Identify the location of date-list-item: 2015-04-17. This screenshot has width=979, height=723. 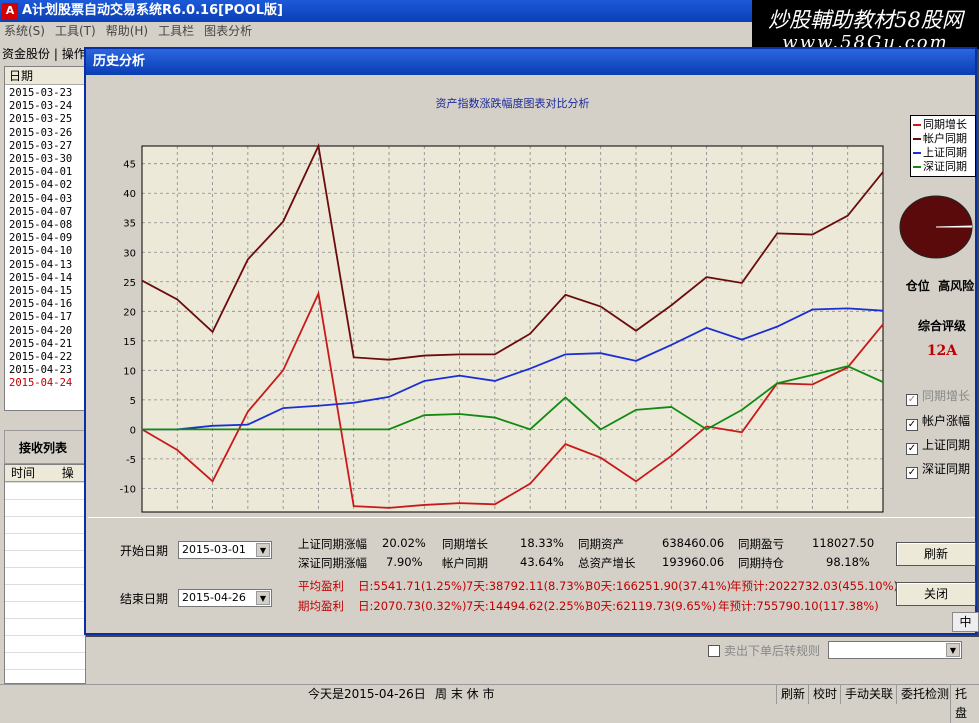
(40, 317).